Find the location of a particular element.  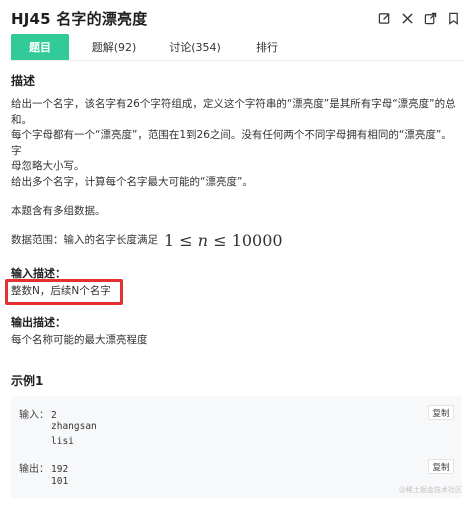

description-line: 母忽略大小写。 is located at coordinates (48, 166).